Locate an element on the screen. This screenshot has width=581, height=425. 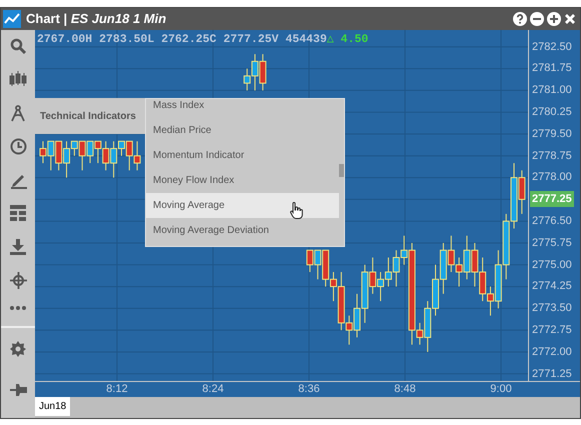
gear-icon is located at coordinates (18, 349).